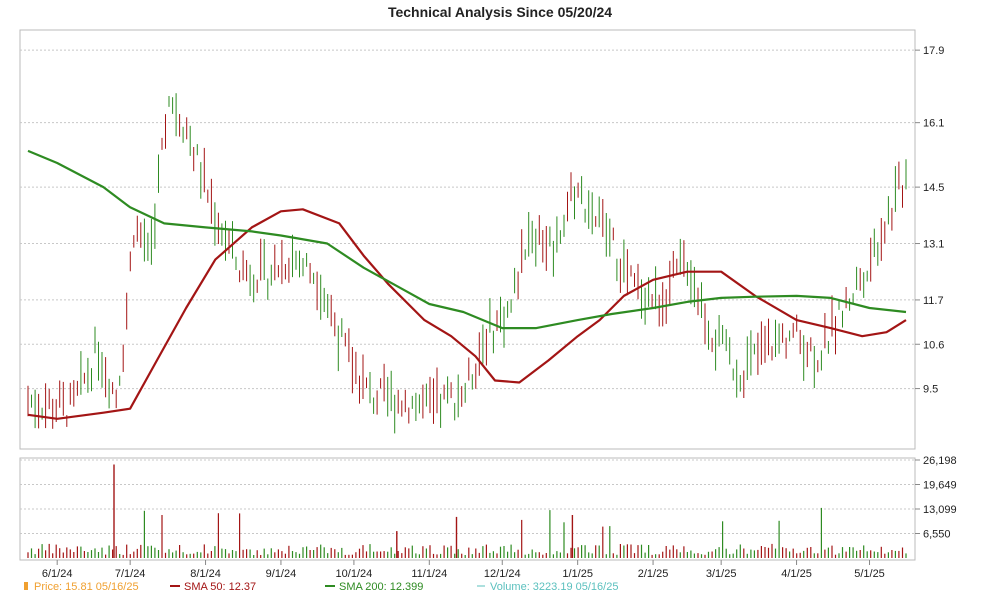 This screenshot has height=600, width=1000. I want to click on volume-bars, so click(467, 511).